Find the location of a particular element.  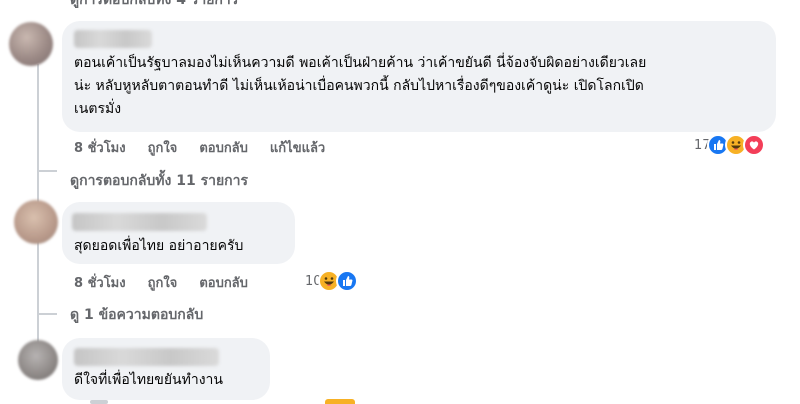

comment-text: สุดยอดเพื่อไทย อย่าอายครับ is located at coordinates (159, 246).